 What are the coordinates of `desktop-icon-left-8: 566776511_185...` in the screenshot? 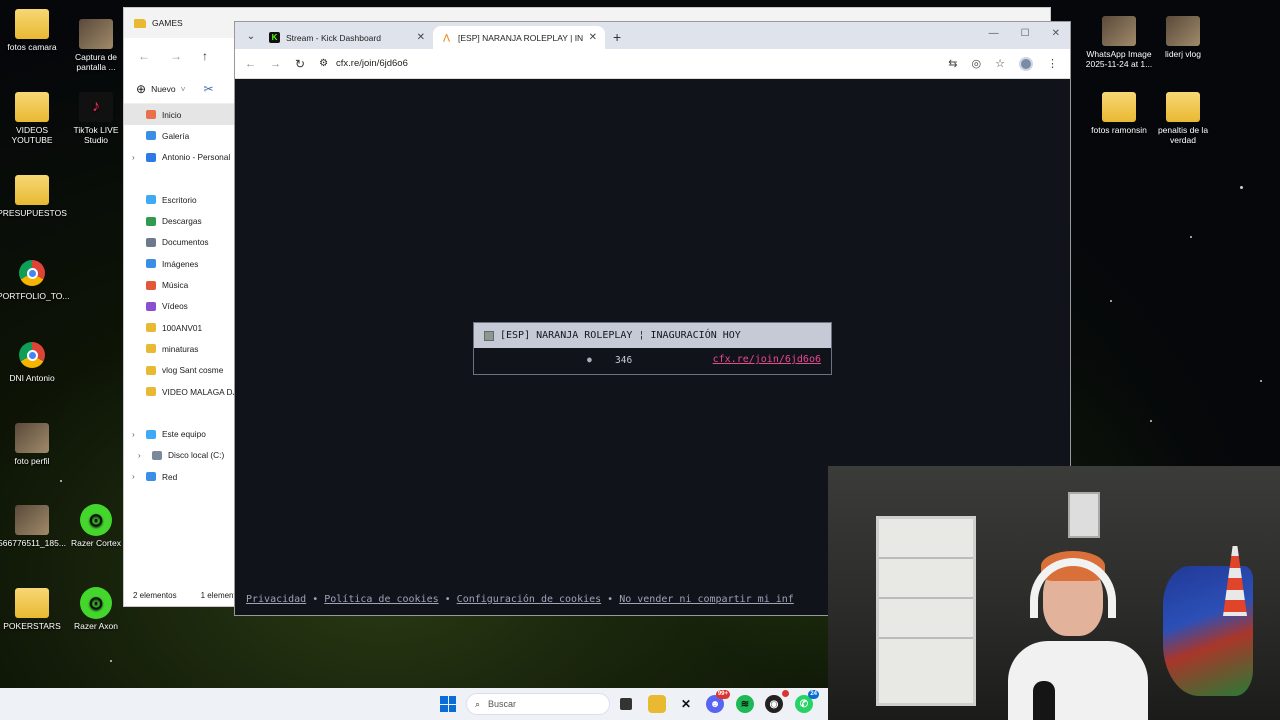 It's located at (33, 526).